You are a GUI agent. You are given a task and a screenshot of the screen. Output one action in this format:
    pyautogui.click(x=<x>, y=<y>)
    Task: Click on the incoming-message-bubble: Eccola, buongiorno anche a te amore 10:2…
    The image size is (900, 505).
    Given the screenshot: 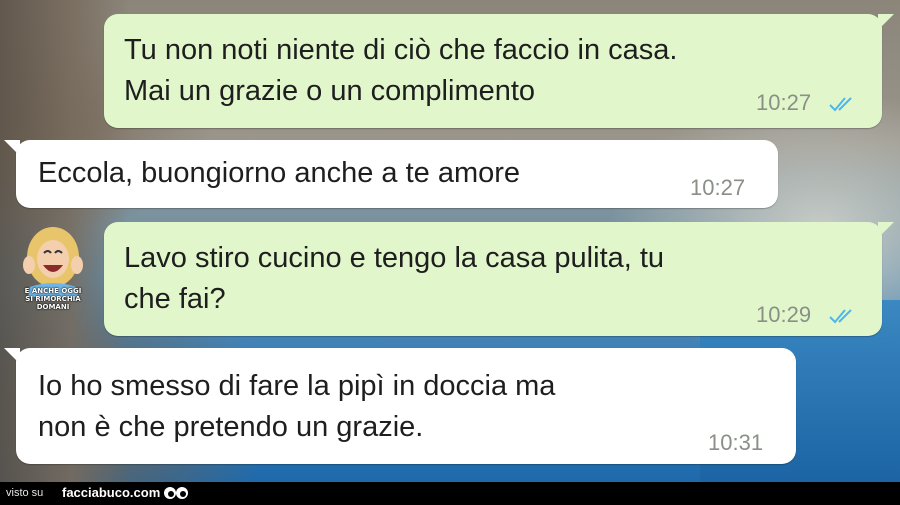 What is the action you would take?
    pyautogui.click(x=397, y=174)
    